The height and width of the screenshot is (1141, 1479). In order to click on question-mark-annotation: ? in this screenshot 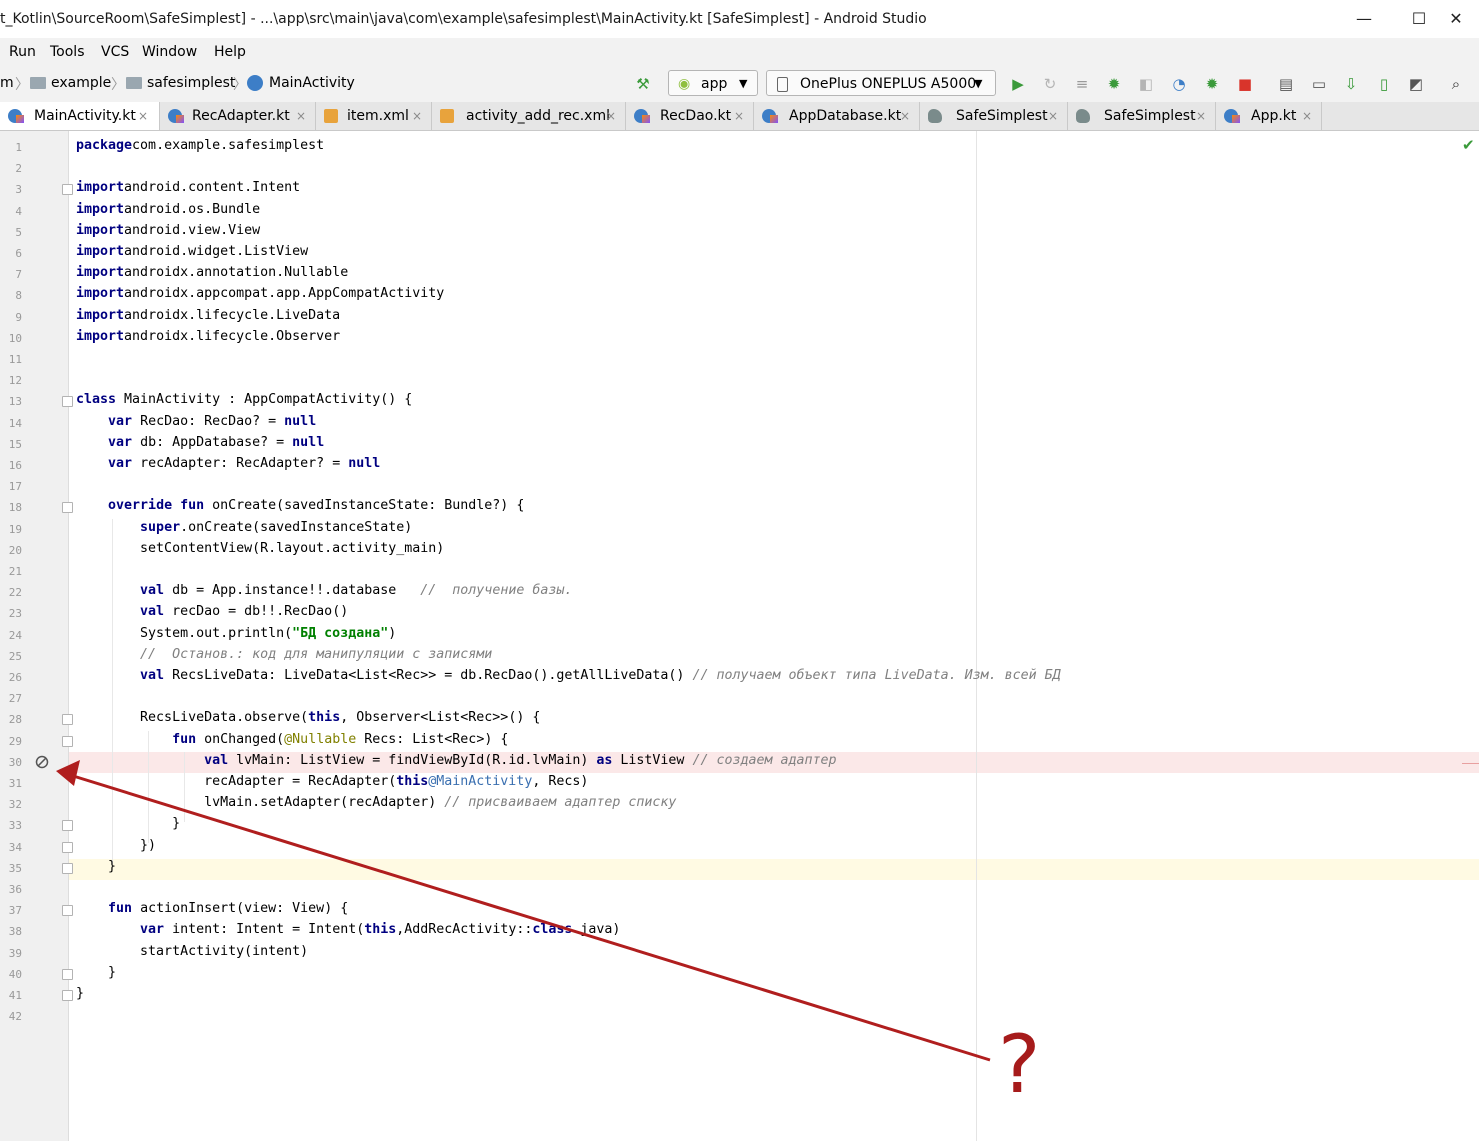, I will do `click(1019, 1064)`.